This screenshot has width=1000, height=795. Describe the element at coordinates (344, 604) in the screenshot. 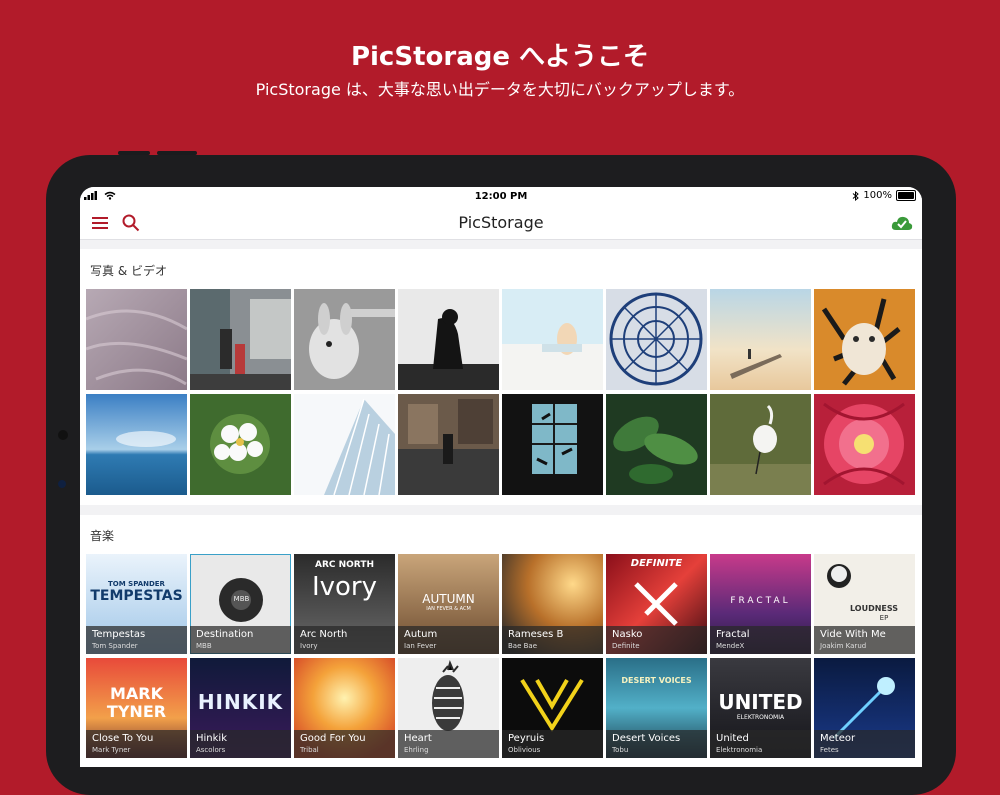

I see `album-card: ARC NORTH Ivory Arc North Ivory` at that location.